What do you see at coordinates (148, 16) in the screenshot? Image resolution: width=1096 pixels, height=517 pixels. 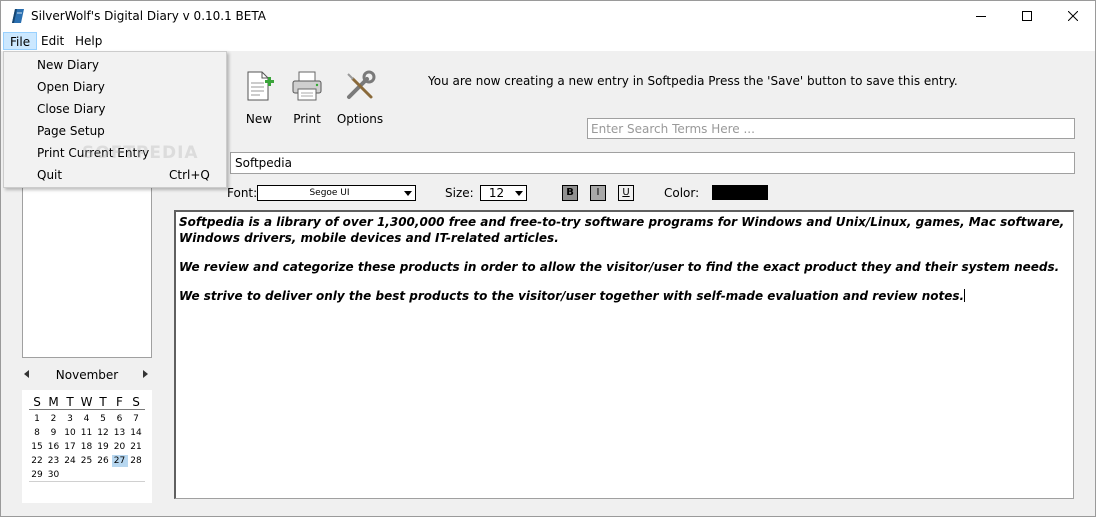 I see `window-title: SilverWolf's Digital Diary v 0.10.1 BETA` at bounding box center [148, 16].